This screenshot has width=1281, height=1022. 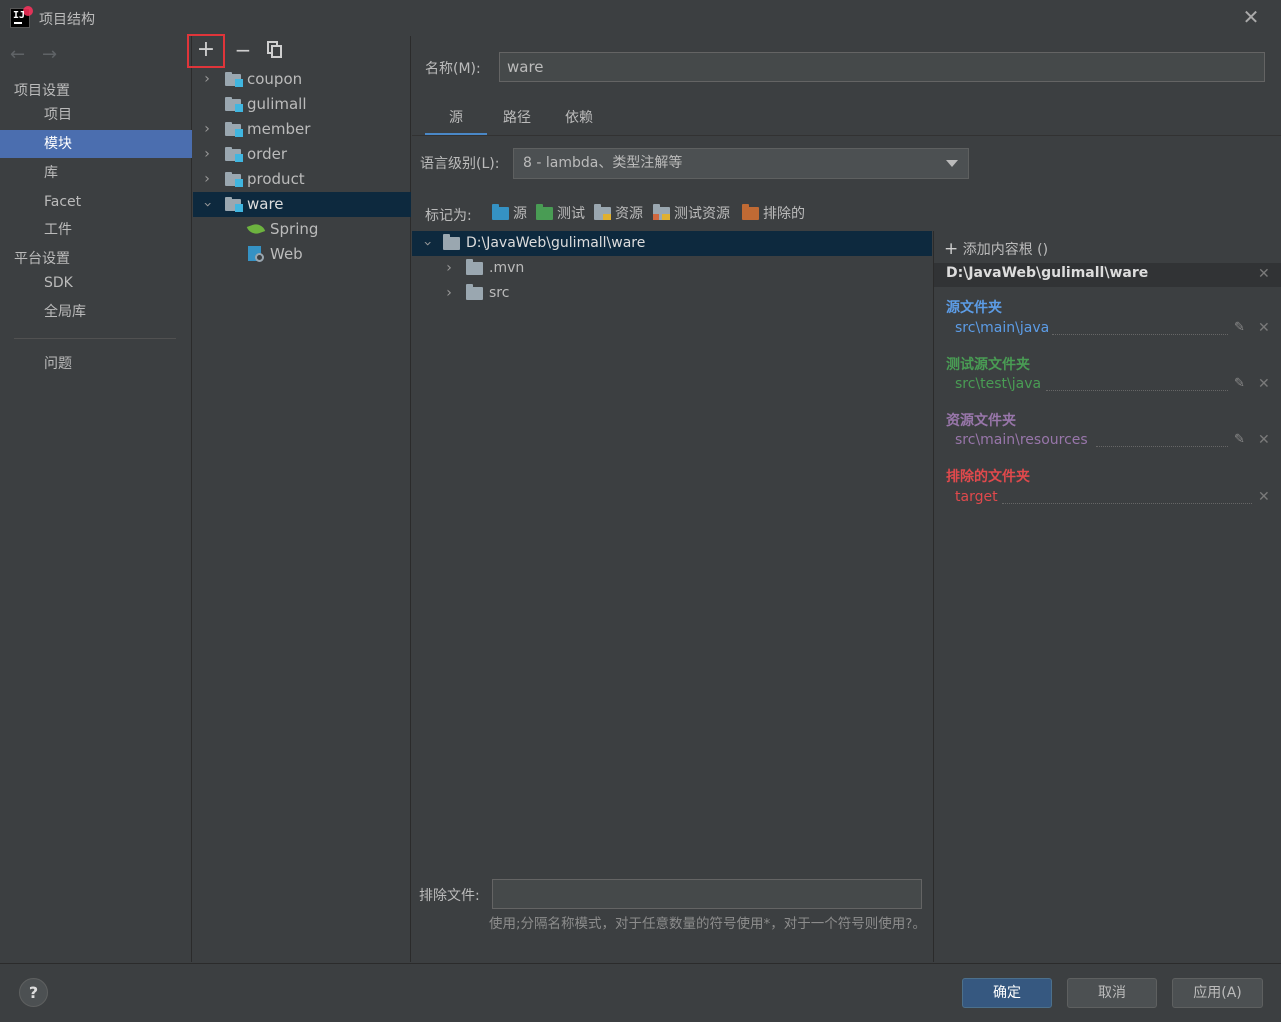 I want to click on mark-tests-button: 测试, so click(x=563, y=214).